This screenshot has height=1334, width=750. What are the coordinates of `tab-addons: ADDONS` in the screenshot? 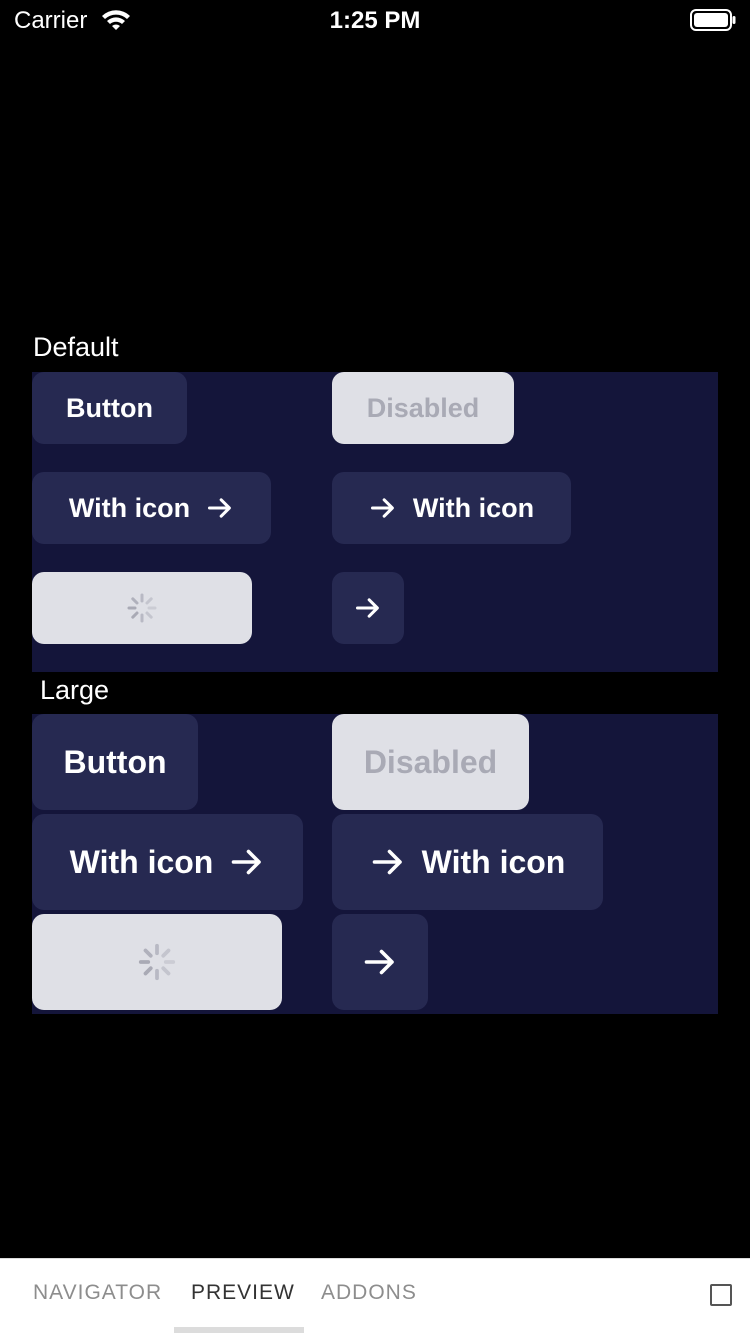 It's located at (369, 1293).